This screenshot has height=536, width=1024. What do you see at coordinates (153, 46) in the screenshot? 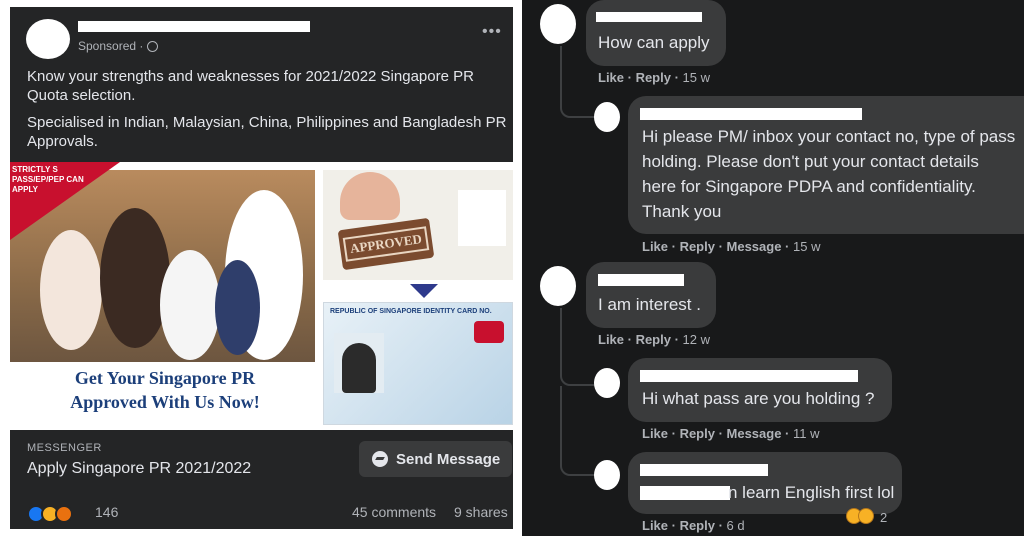
I see `globe-icon` at bounding box center [153, 46].